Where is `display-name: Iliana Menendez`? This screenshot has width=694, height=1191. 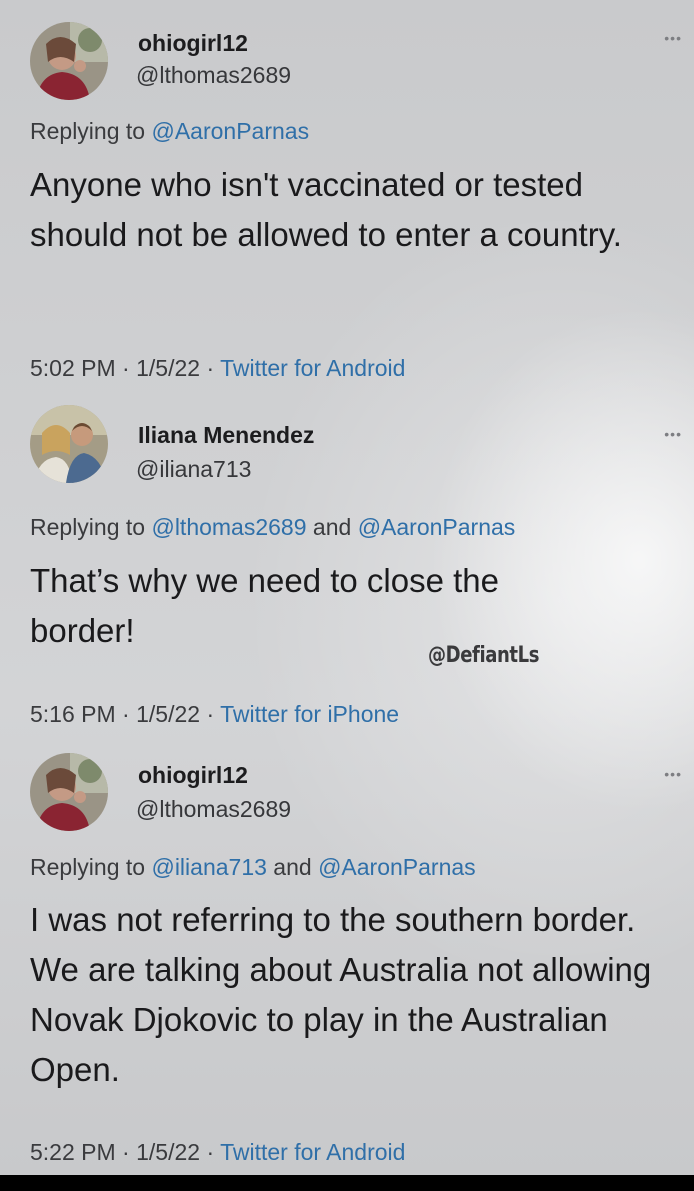
display-name: Iliana Menendez is located at coordinates (226, 435).